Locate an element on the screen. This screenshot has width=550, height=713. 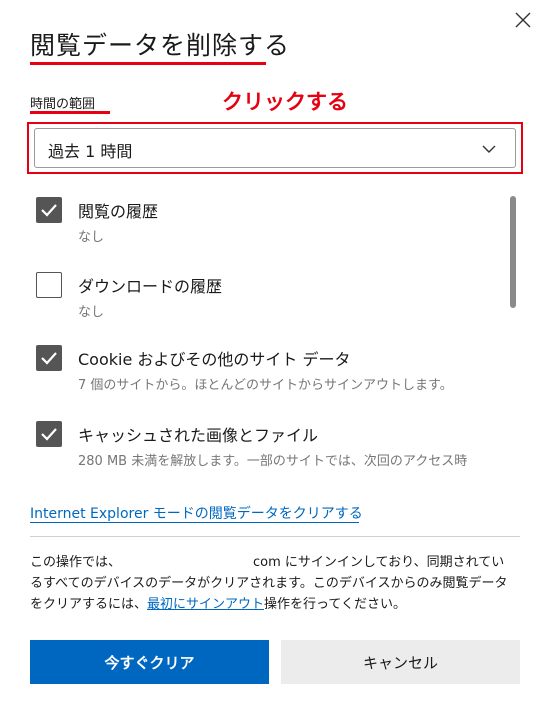
info-line1-suffix: com にサインインしており、同期されてい is located at coordinates (379, 562).